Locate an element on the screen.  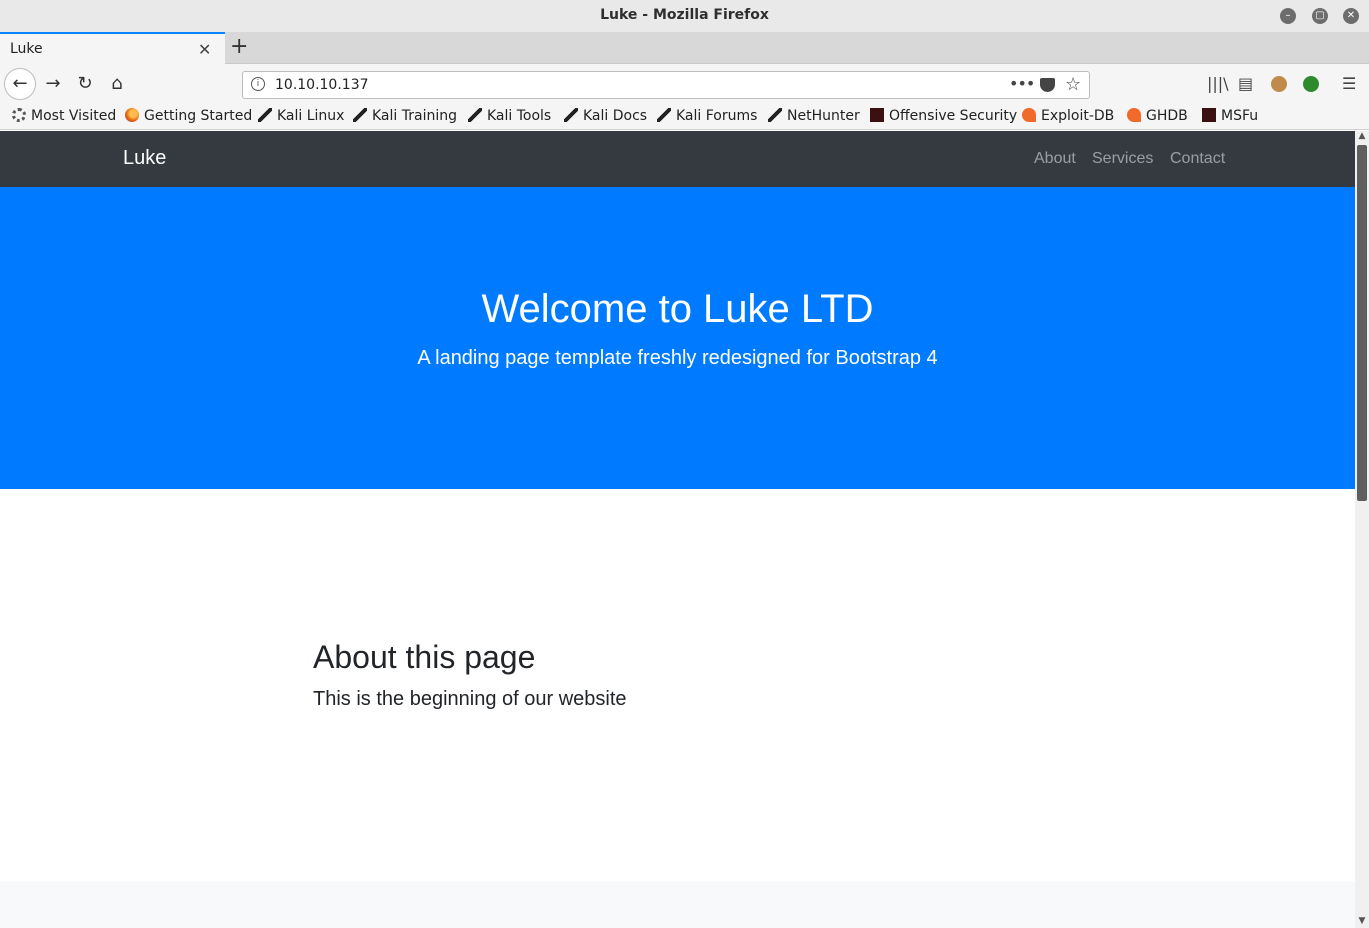
cookie-extension-icon is located at coordinates (1279, 84).